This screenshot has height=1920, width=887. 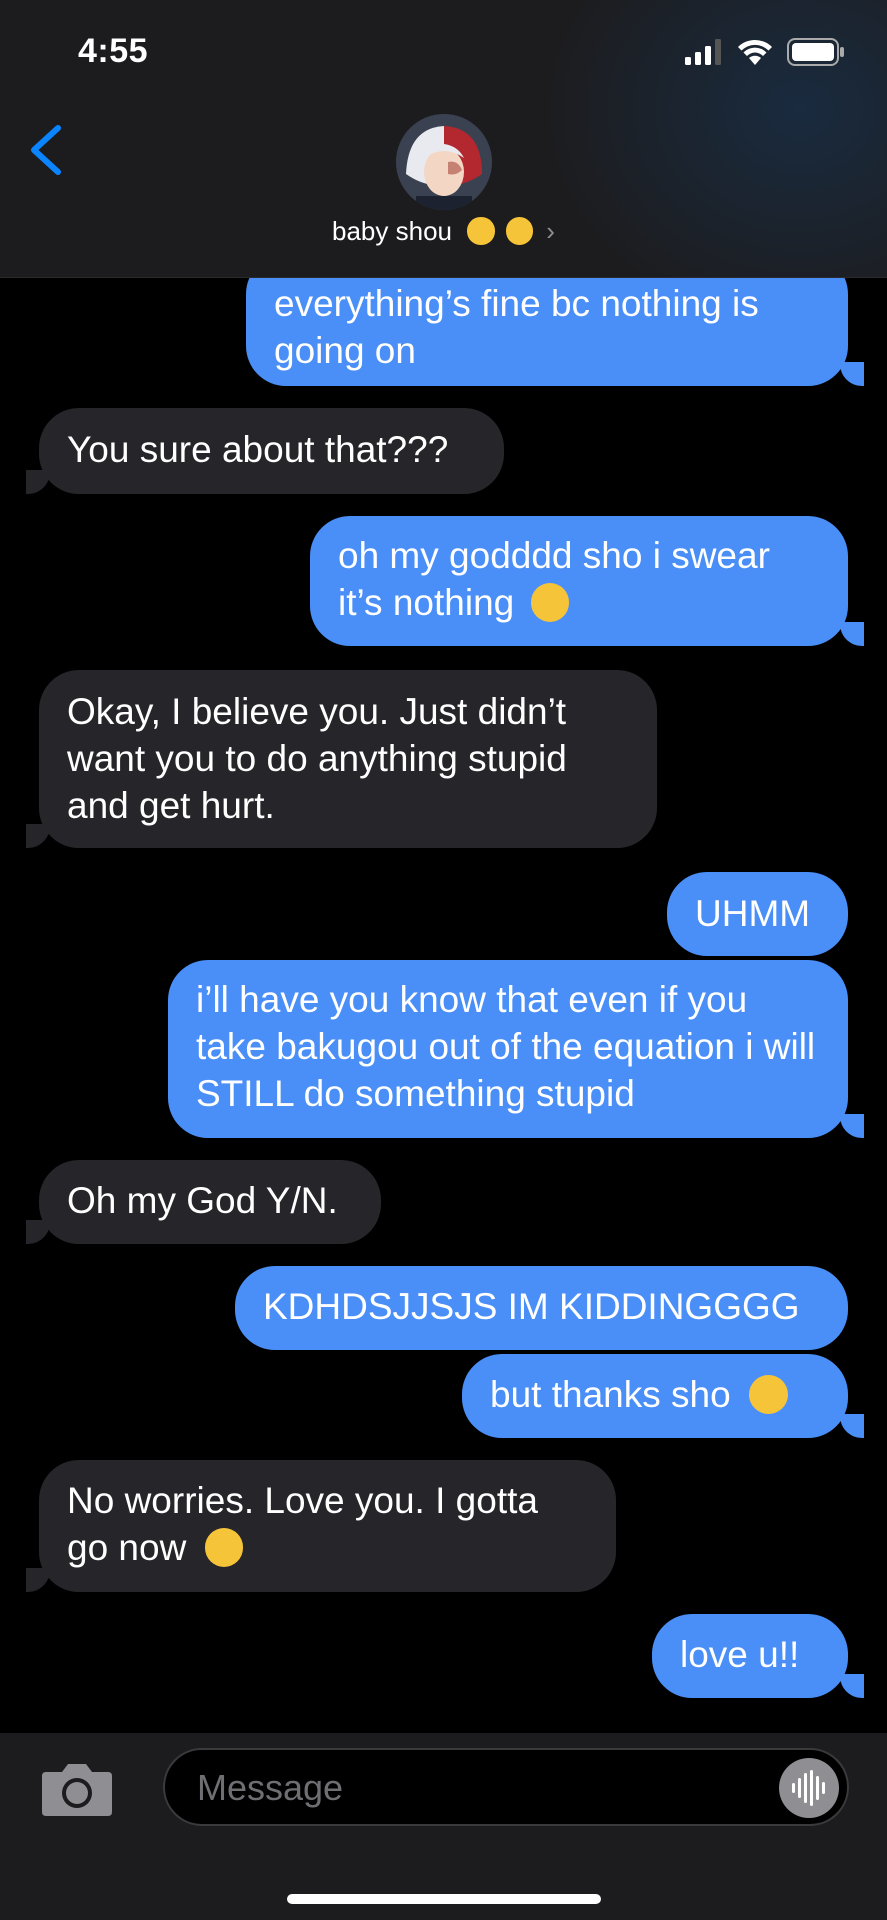 I want to click on message-text: but thanks sho, so click(x=610, y=1394).